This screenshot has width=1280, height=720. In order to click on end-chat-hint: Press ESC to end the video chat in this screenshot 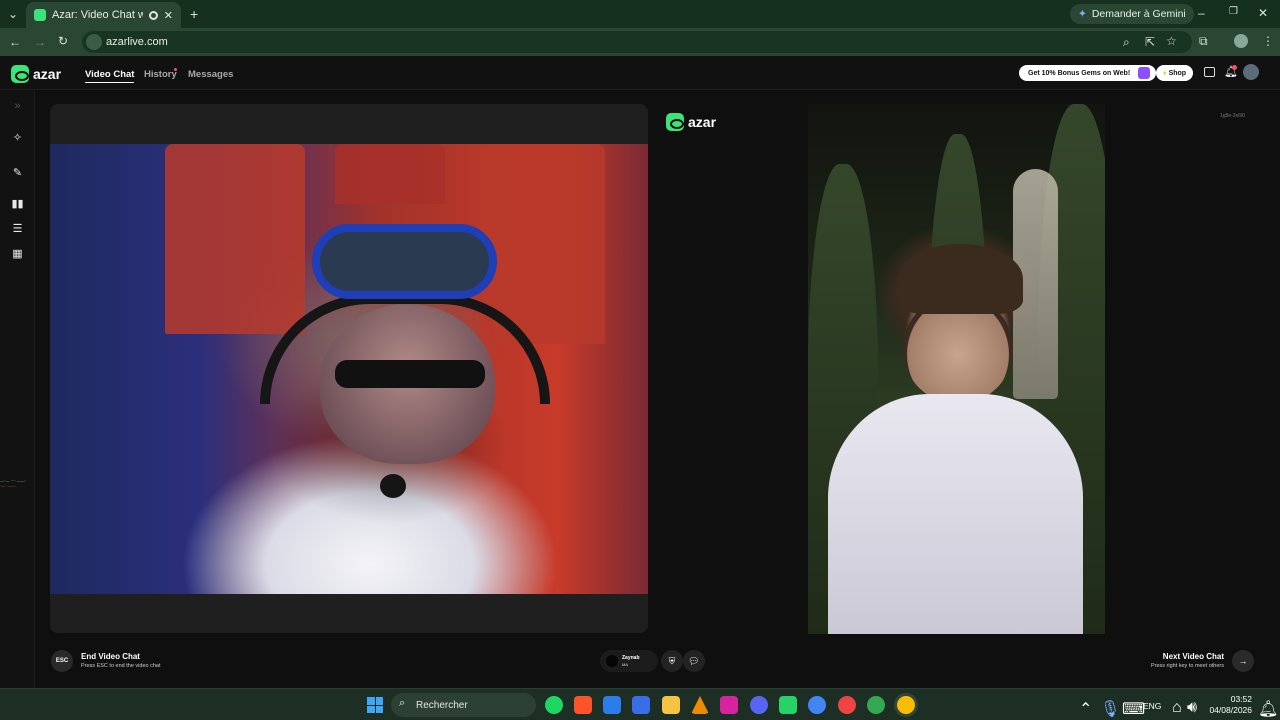, I will do `click(121, 666)`.